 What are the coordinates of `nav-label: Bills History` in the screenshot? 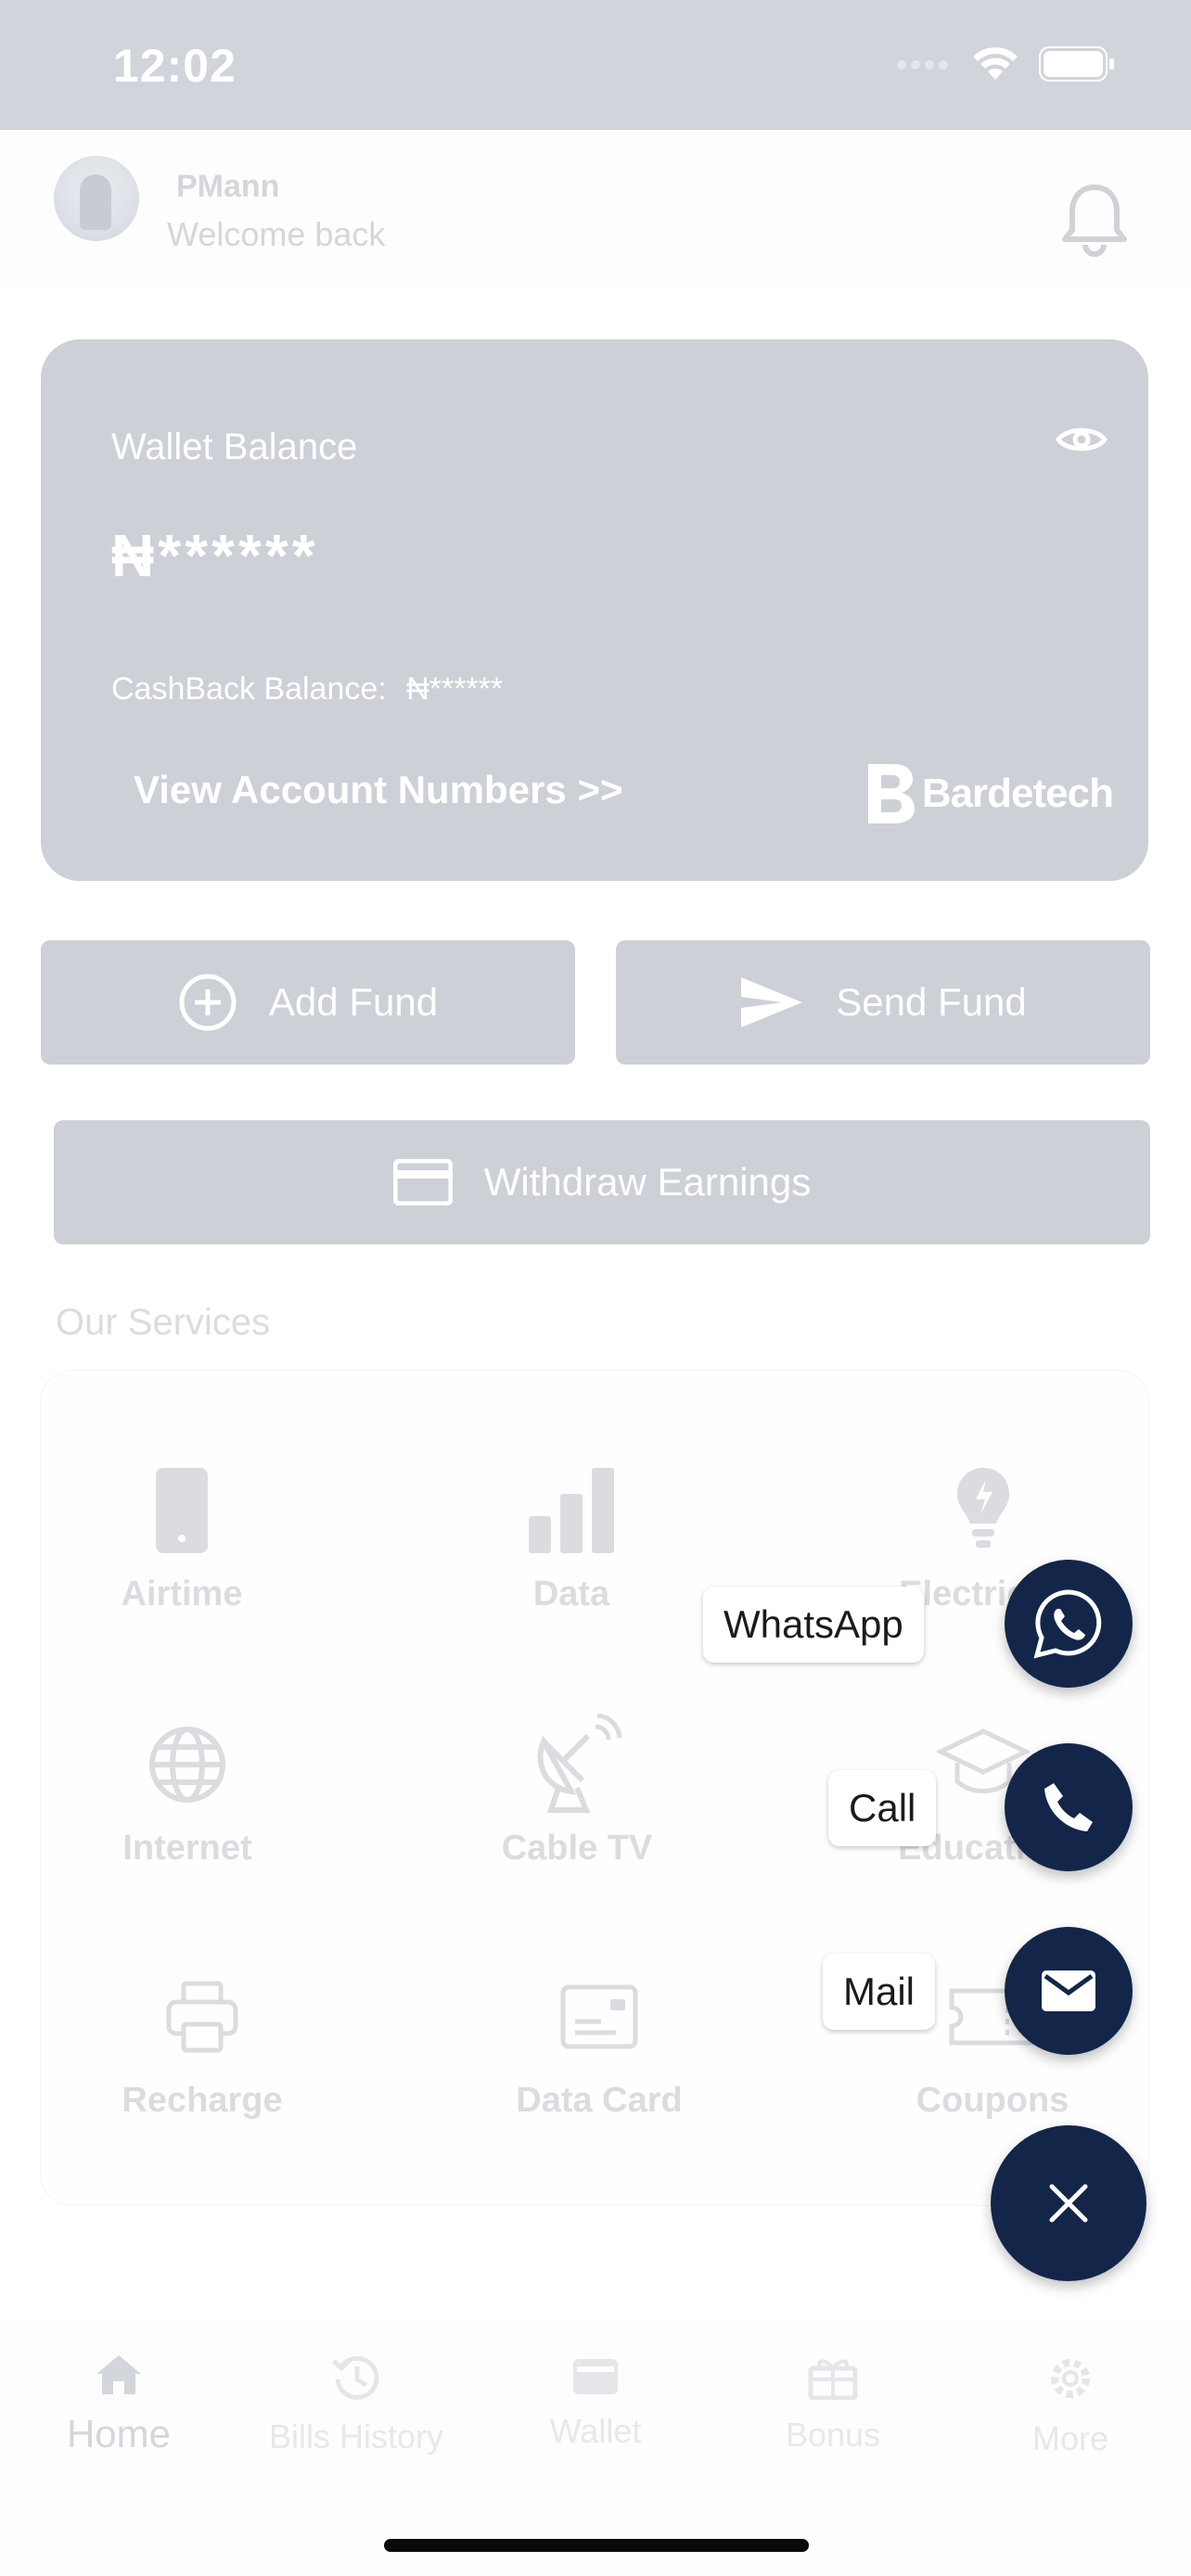 It's located at (355, 2436).